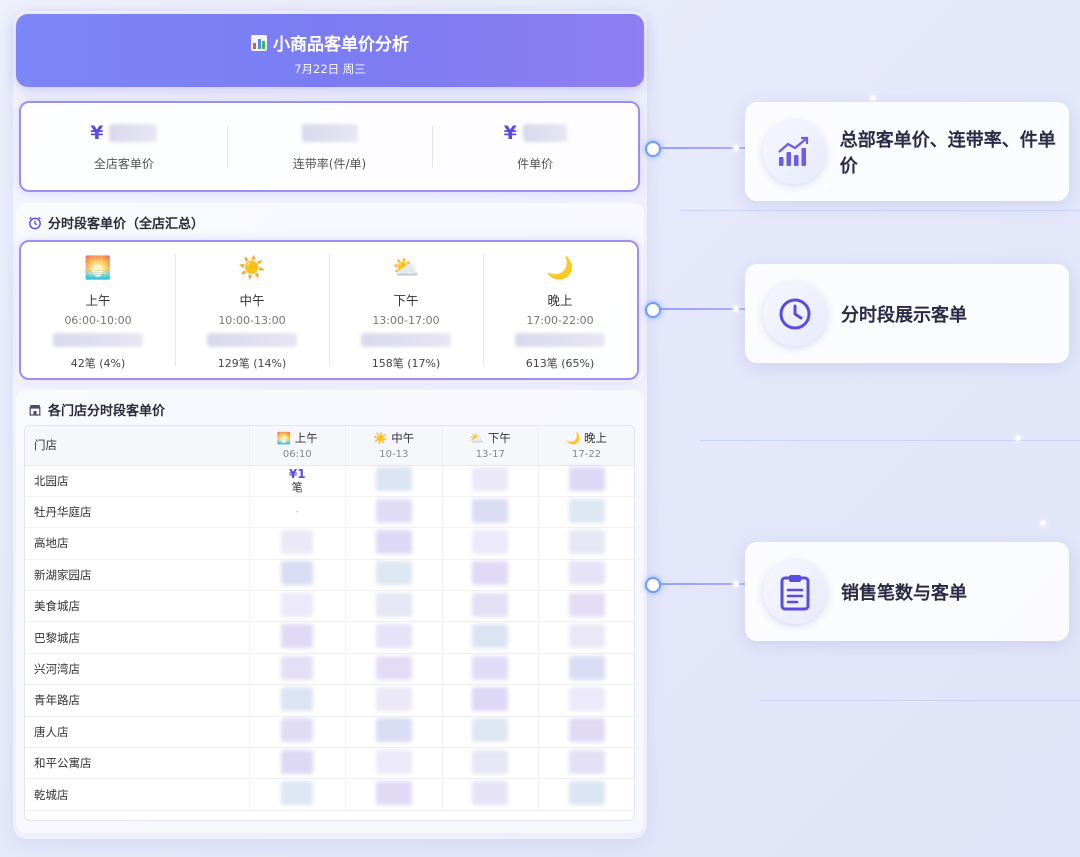  I want to click on header-title: 小商品客单价分析, so click(341, 45).